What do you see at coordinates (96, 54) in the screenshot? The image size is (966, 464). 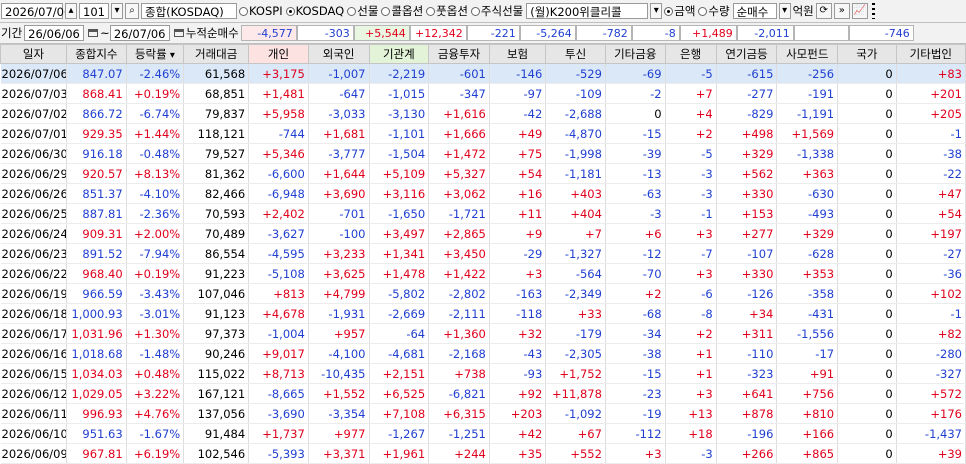 I see `column-header-1: 종합지수` at bounding box center [96, 54].